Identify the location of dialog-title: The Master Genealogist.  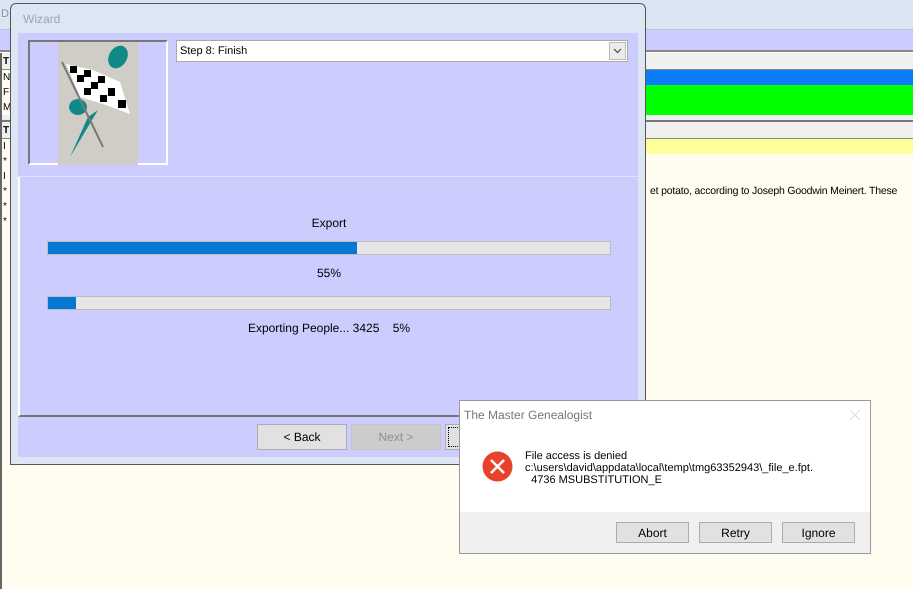
(528, 415).